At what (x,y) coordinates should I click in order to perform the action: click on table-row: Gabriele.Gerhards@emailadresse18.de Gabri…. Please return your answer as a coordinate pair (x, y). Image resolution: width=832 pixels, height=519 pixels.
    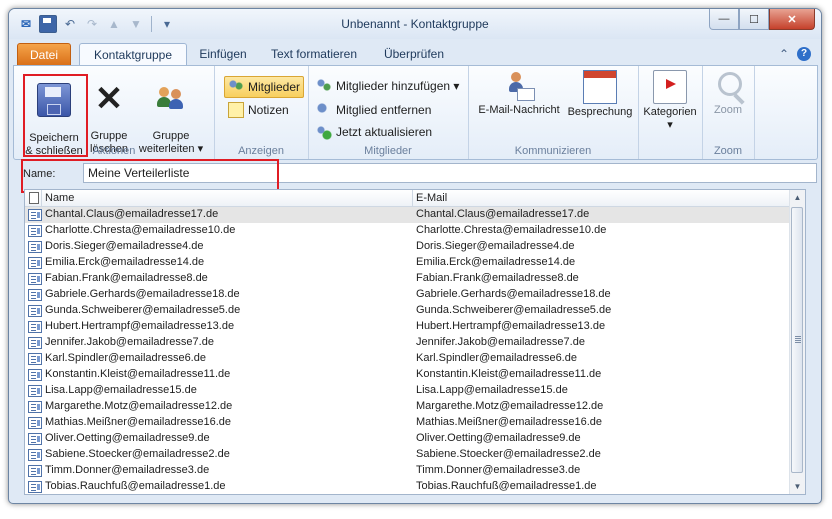
    Looking at the image, I should click on (407, 295).